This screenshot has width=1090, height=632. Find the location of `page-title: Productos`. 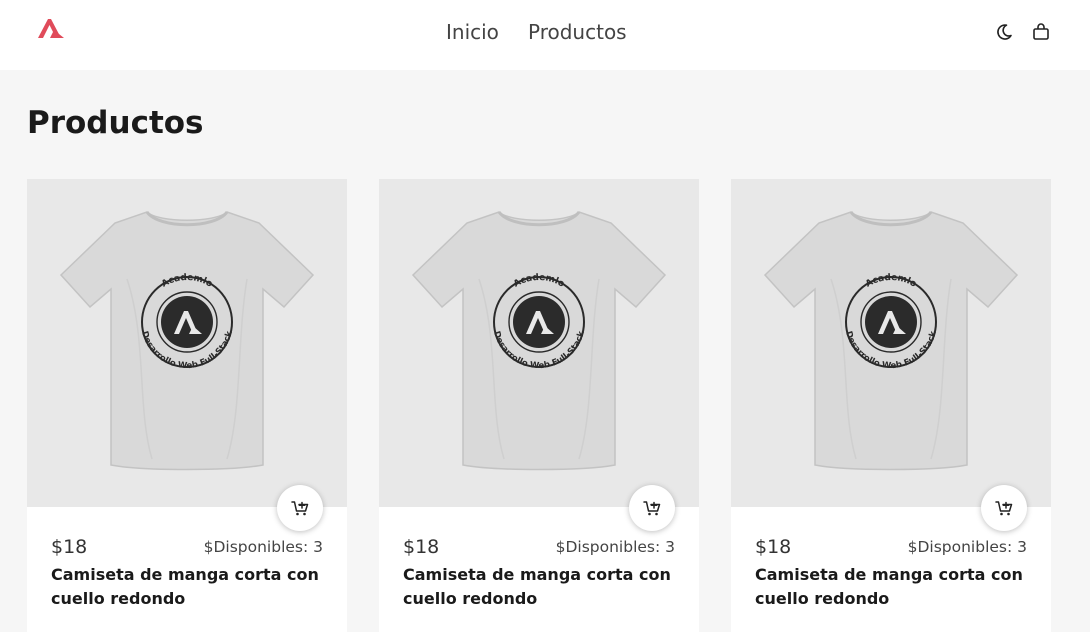

page-title: Productos is located at coordinates (115, 123).